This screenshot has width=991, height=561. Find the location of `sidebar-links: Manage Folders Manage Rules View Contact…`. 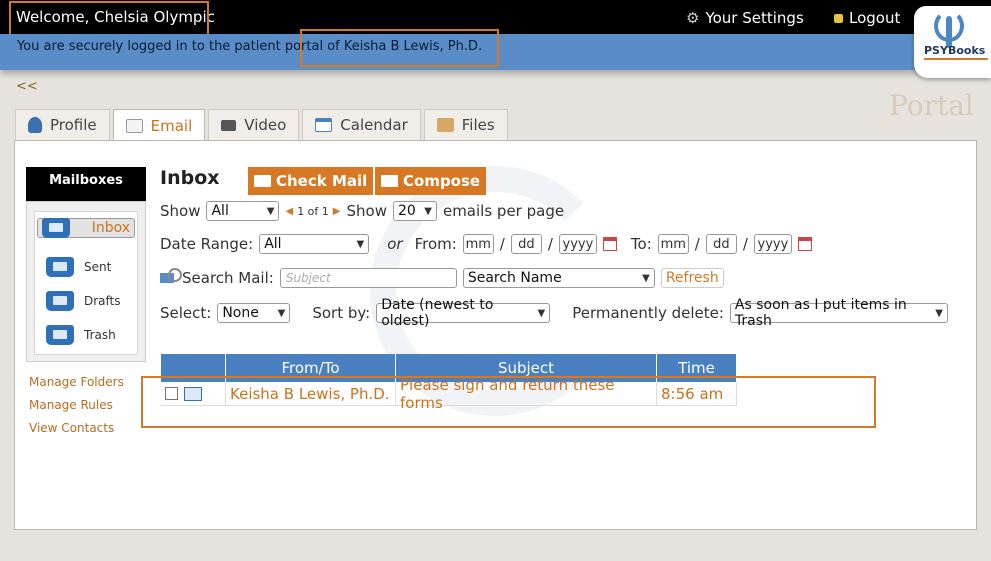

sidebar-links: Manage Folders Manage Rules View Contact… is located at coordinates (76, 405).